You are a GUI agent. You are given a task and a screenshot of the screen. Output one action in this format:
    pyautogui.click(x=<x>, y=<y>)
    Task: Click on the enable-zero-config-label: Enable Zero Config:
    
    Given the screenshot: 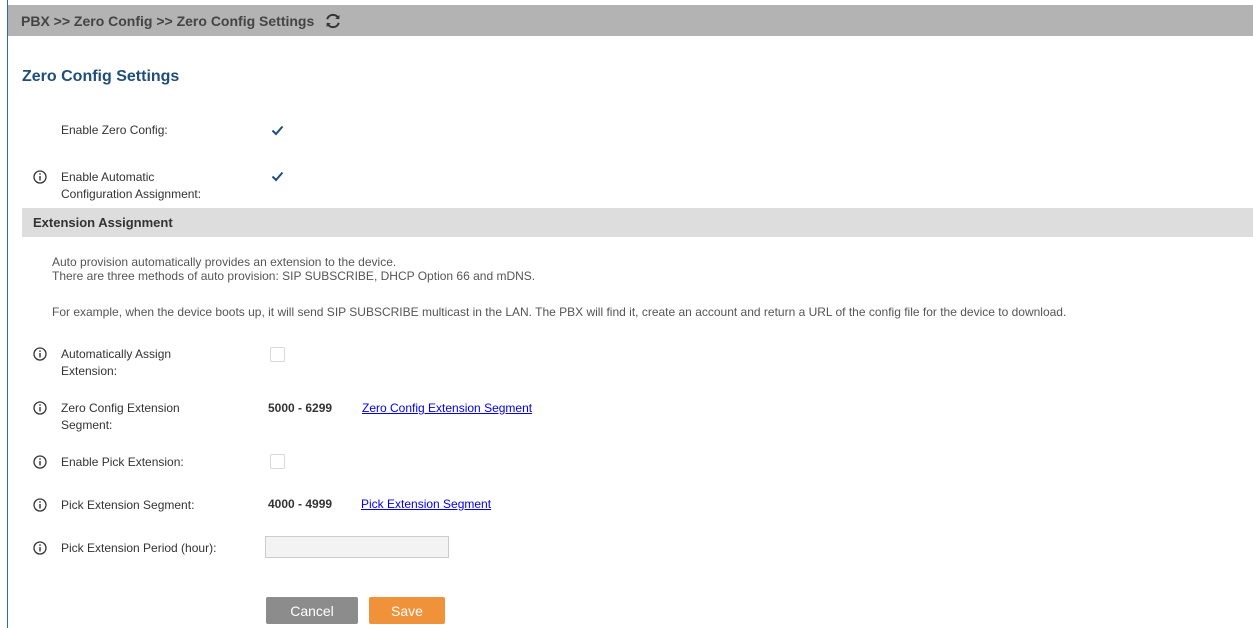 What is the action you would take?
    pyautogui.click(x=114, y=130)
    